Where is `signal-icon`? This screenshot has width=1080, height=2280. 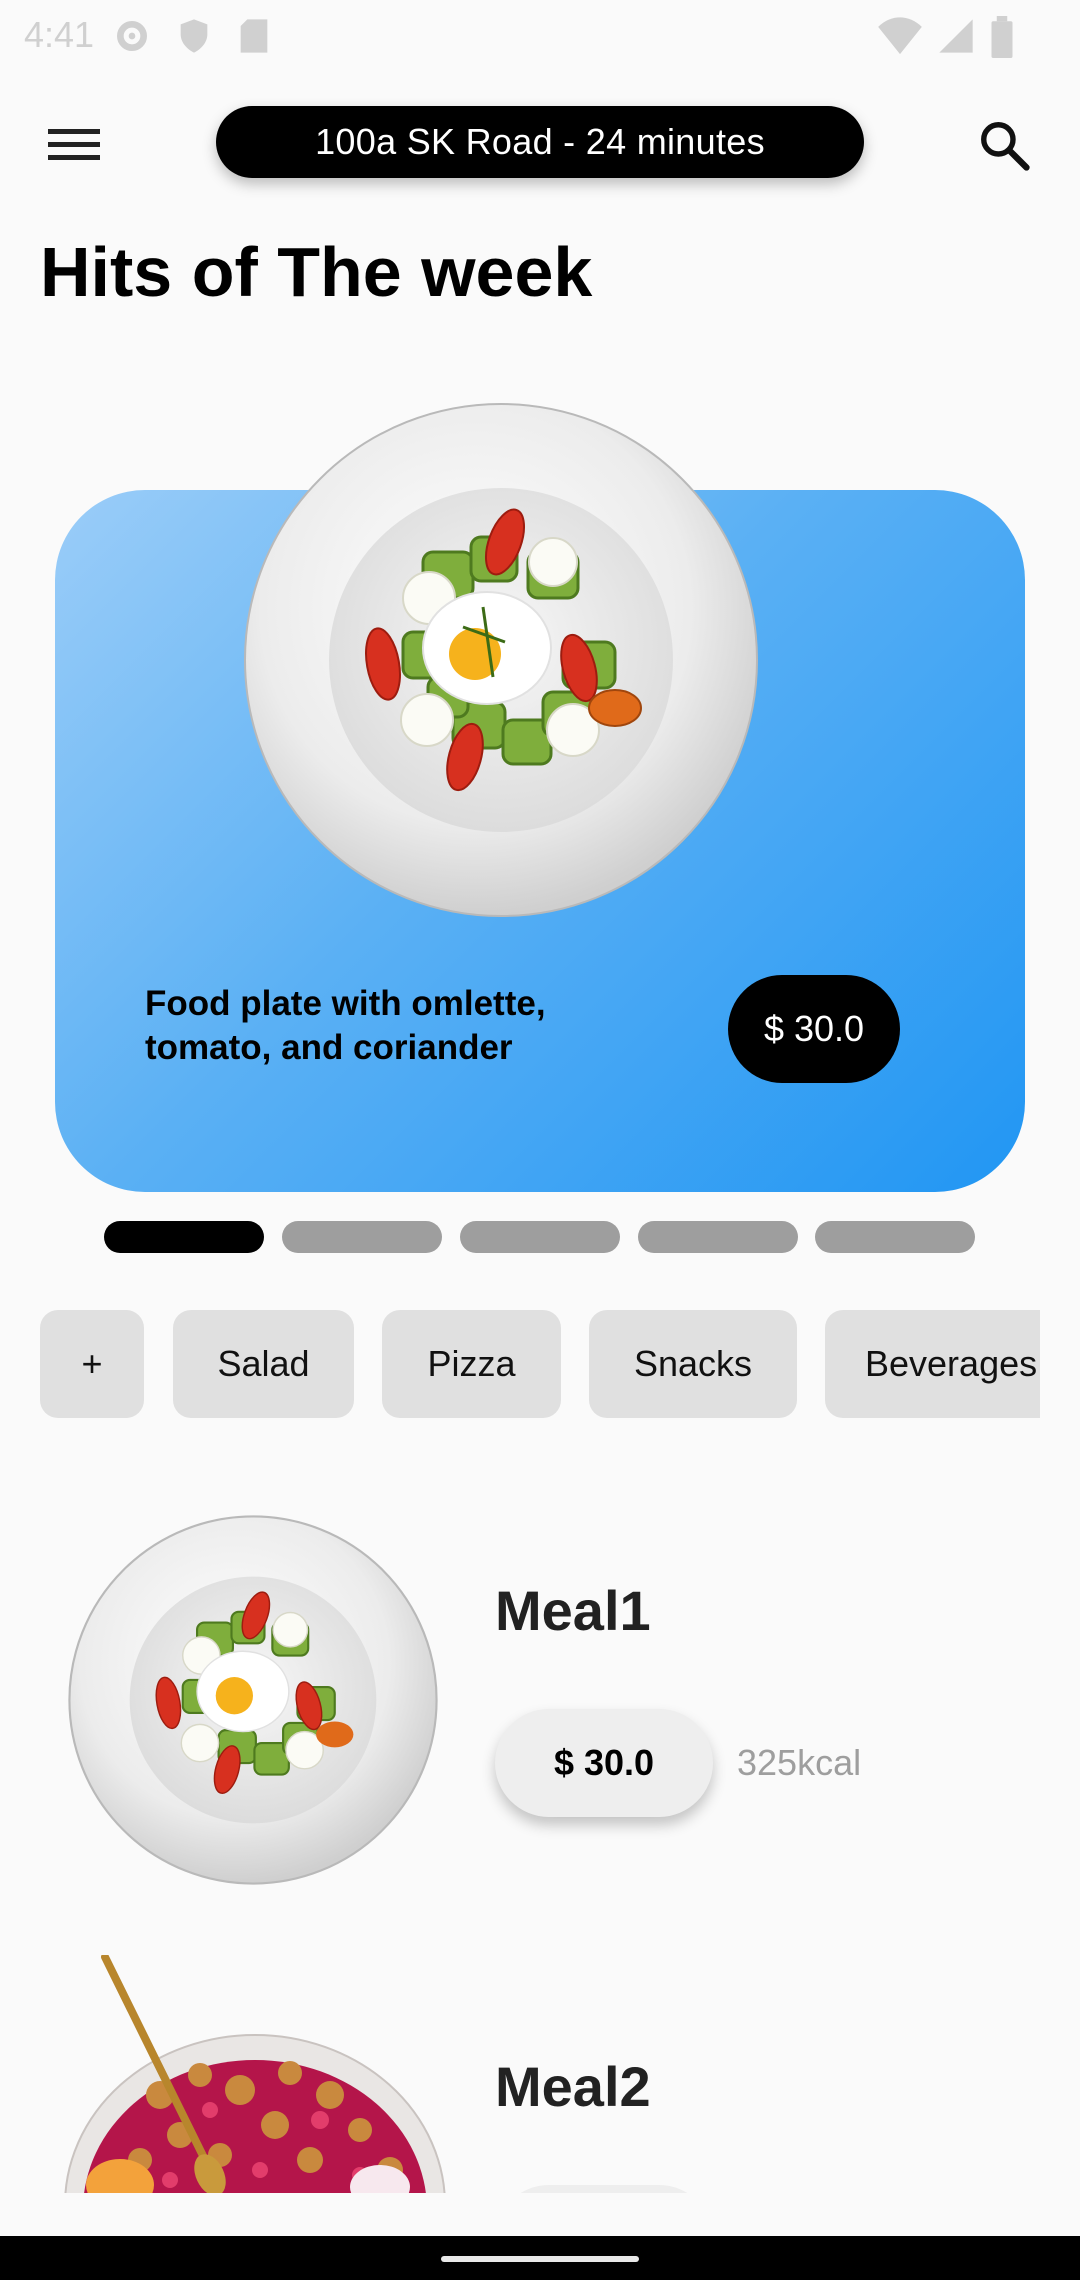 signal-icon is located at coordinates (956, 38).